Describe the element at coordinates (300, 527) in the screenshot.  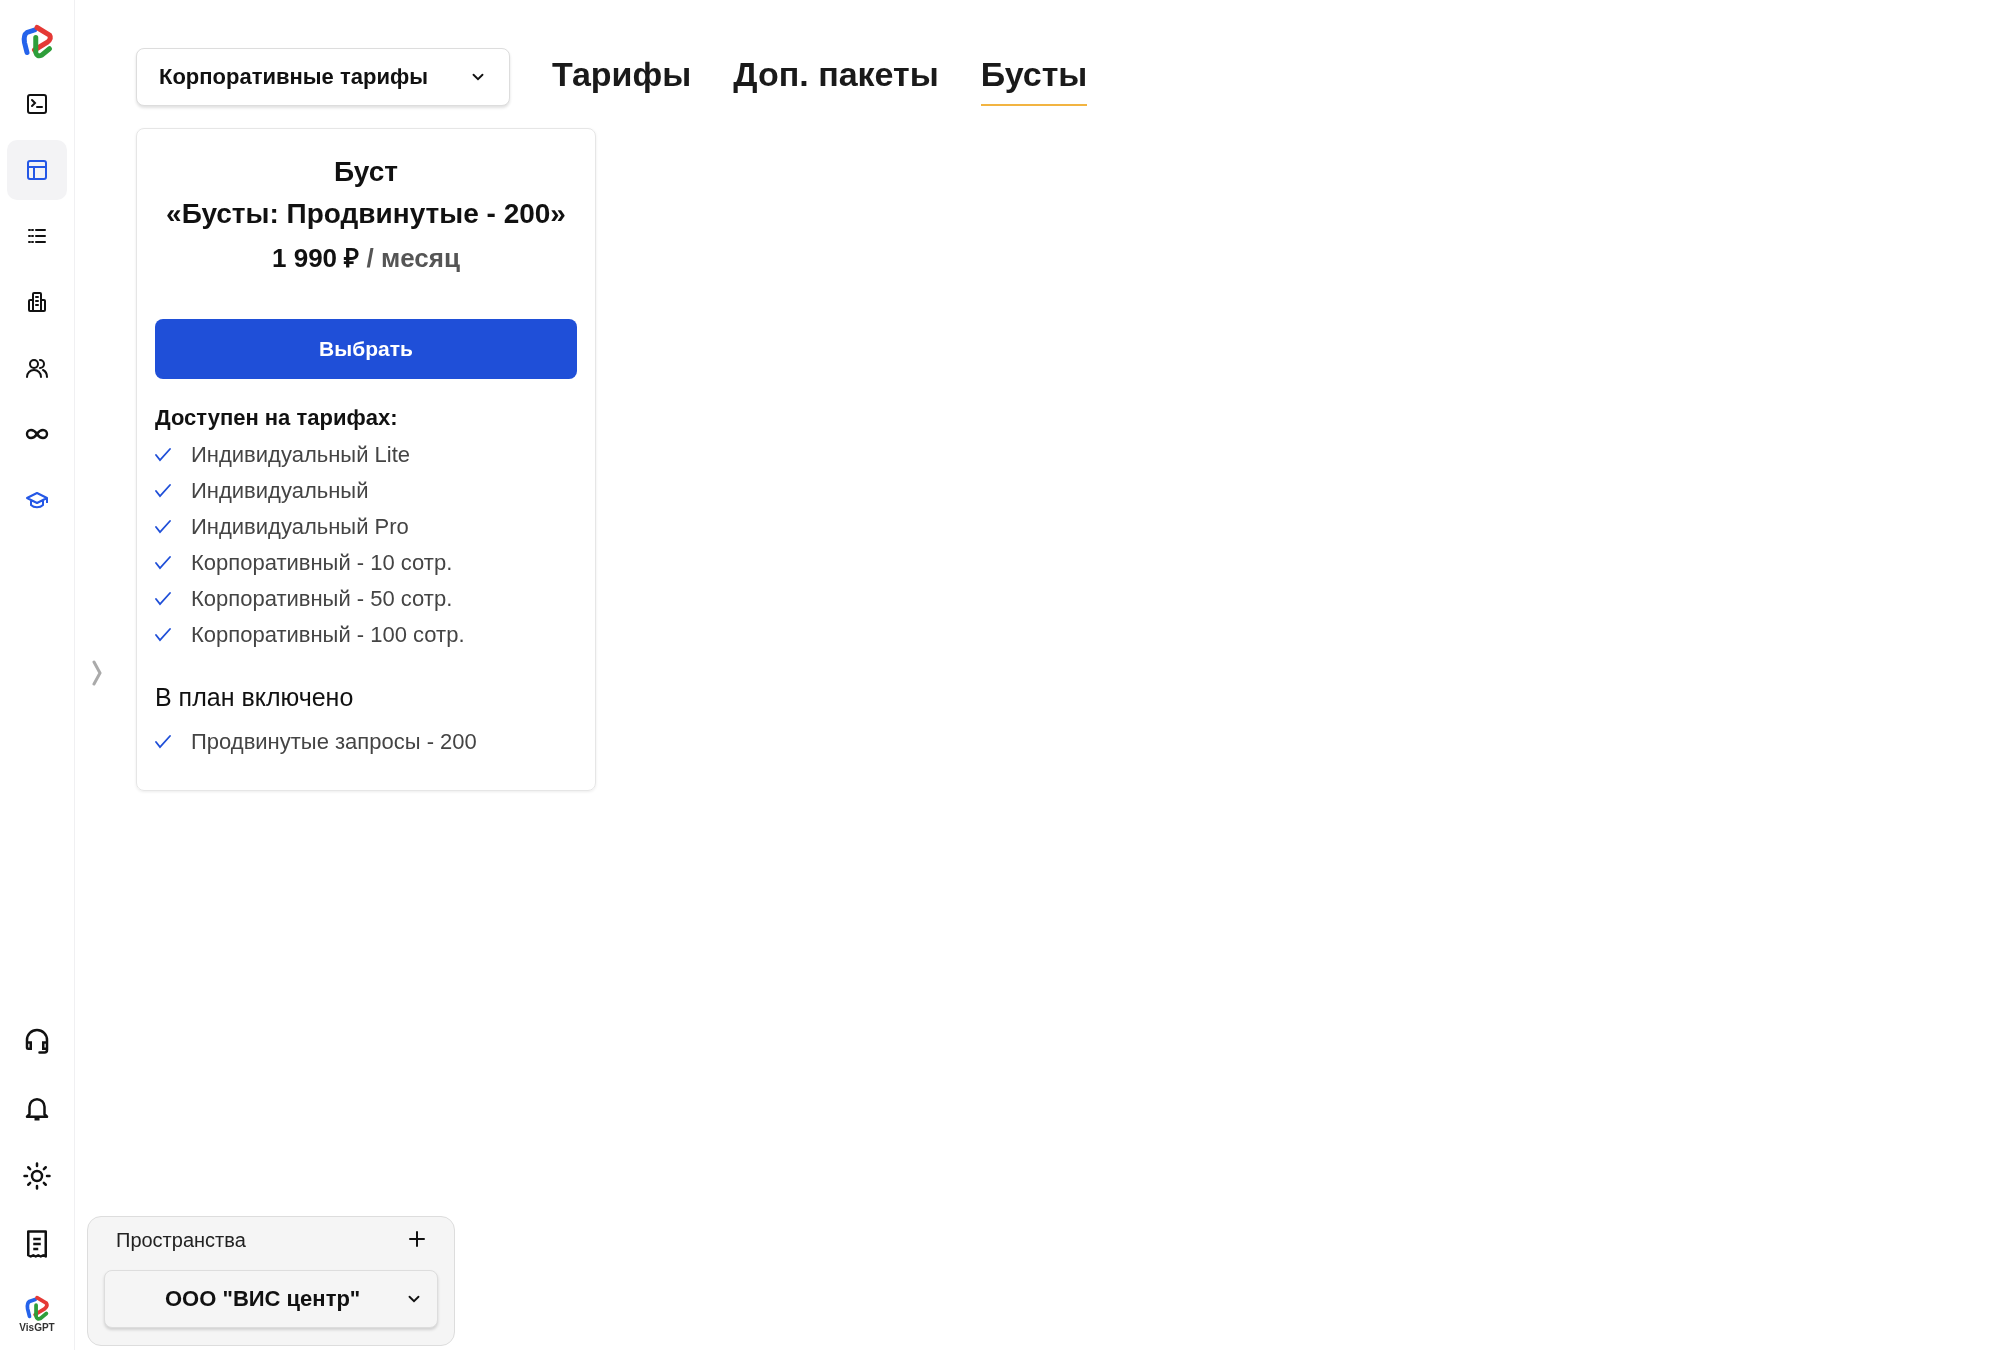
I see `plan-item: Индивидуальный Pro` at that location.